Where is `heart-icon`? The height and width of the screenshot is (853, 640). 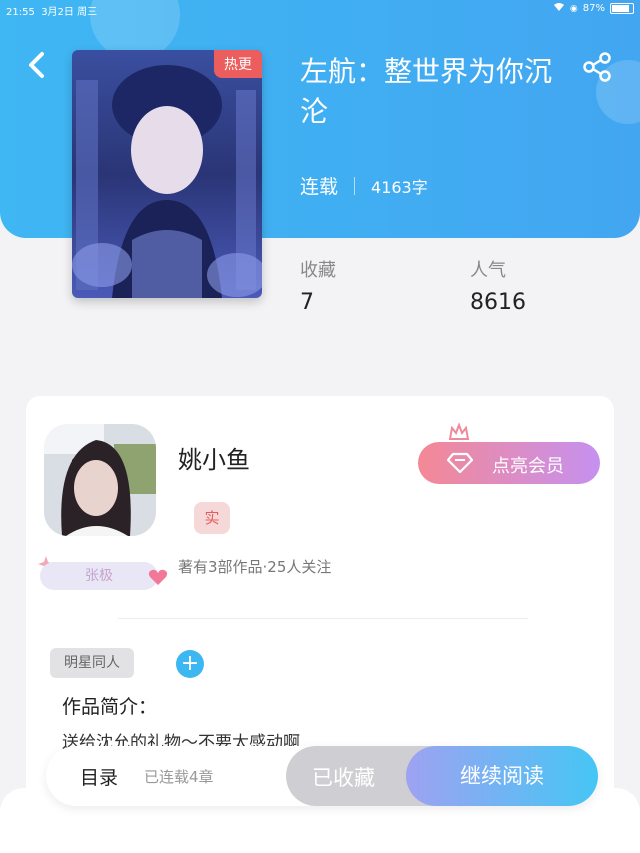 heart-icon is located at coordinates (158, 577).